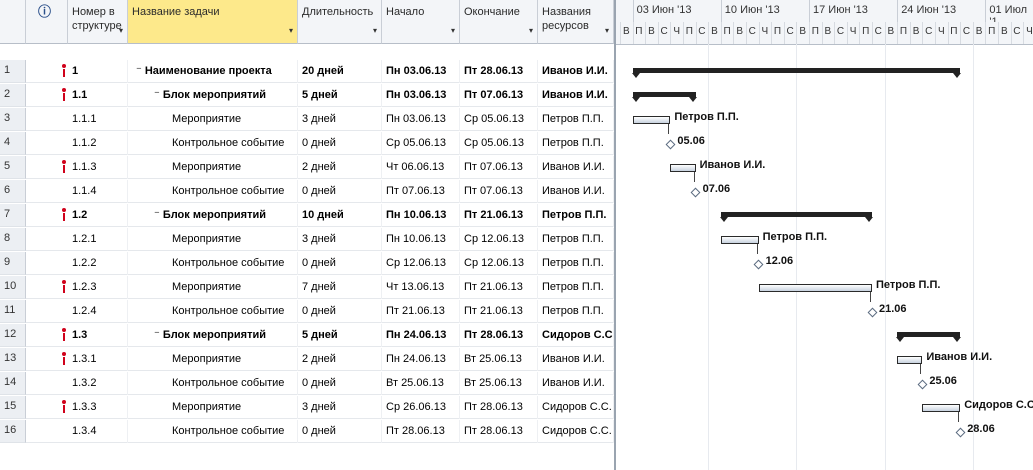 This screenshot has height=470, width=1033. What do you see at coordinates (98, 359) in the screenshot?
I see `wbs-cell: 1.3.1` at bounding box center [98, 359].